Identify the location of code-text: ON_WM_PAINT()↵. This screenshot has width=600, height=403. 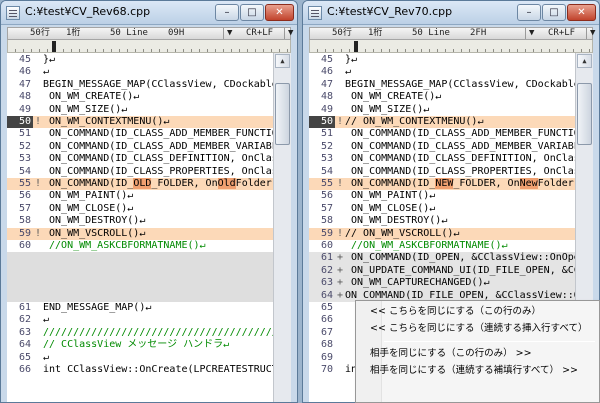
(390, 196).